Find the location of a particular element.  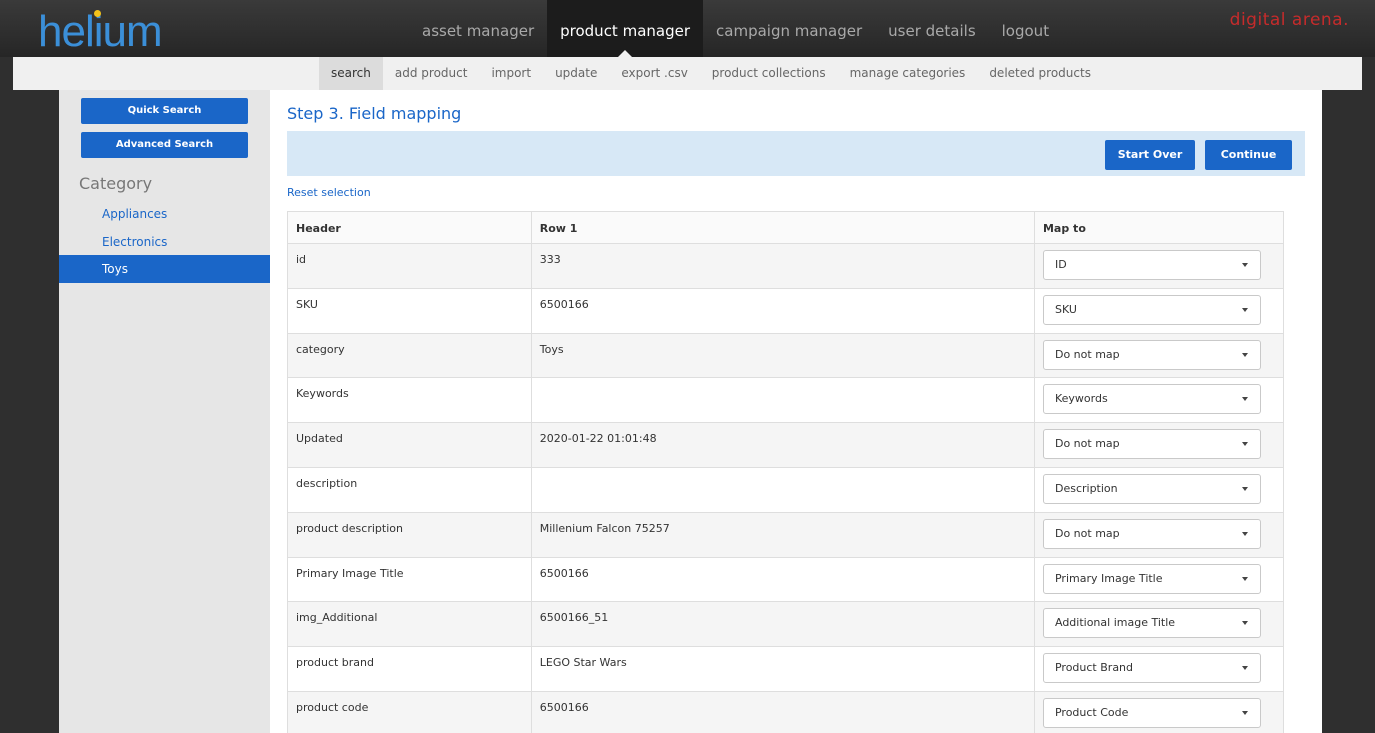

row1-cell: Toys is located at coordinates (782, 355).